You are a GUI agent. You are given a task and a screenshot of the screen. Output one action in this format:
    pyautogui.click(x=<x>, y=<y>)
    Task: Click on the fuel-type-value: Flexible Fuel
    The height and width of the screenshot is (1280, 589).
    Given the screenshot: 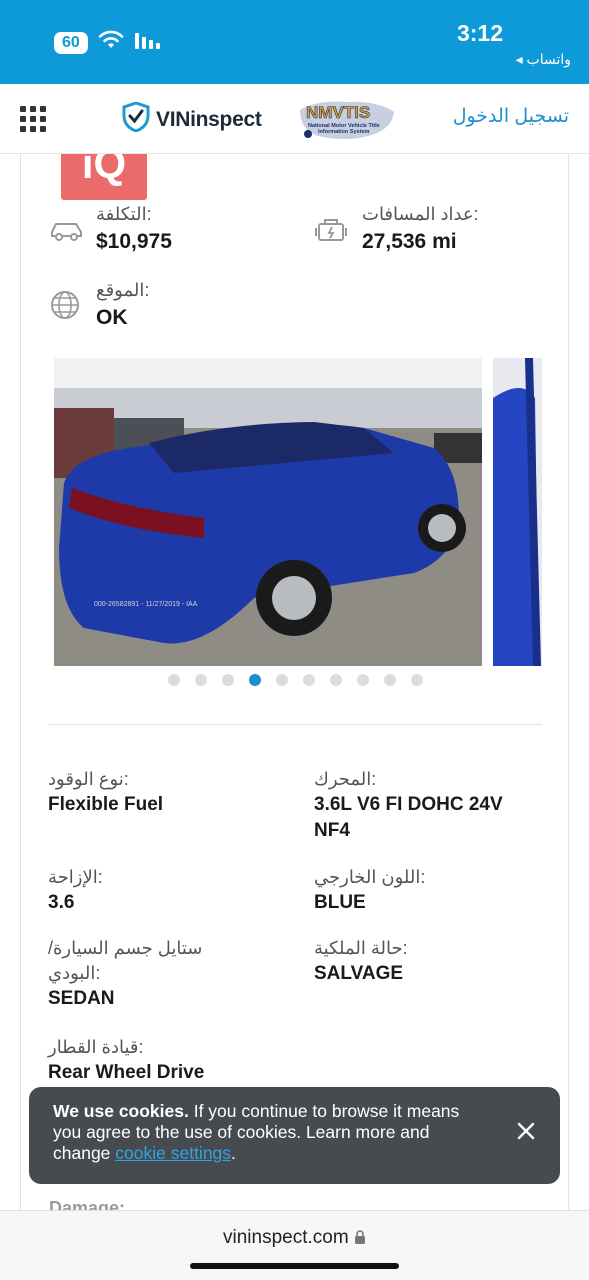 What is the action you would take?
    pyautogui.click(x=106, y=804)
    